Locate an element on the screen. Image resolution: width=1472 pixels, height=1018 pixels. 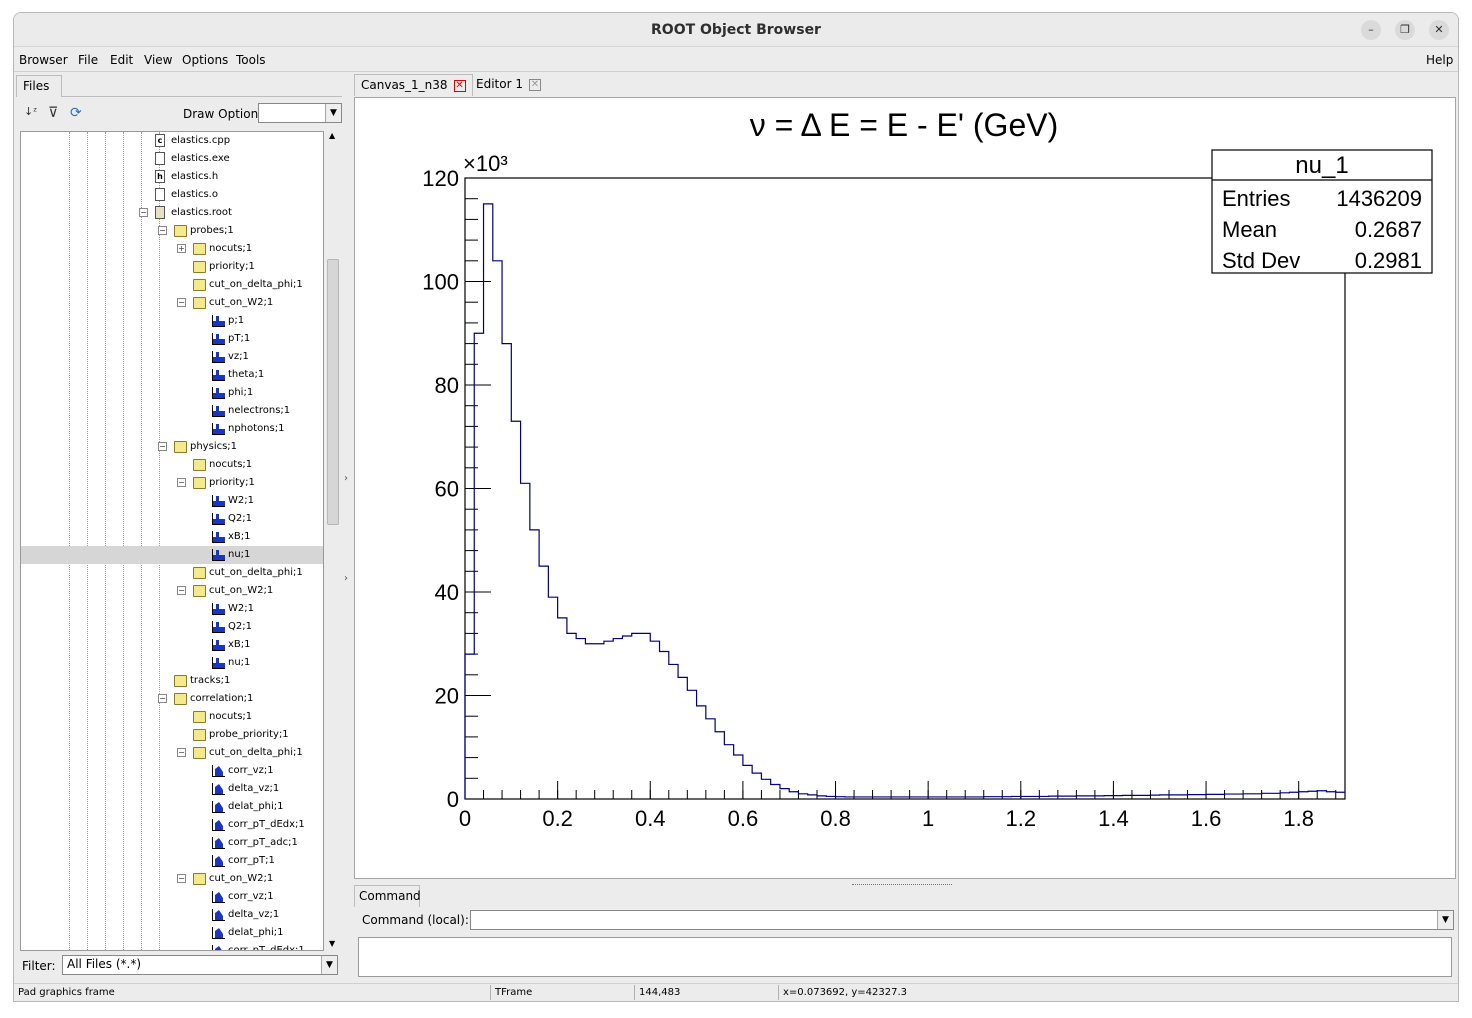
scroll-up-icon: ▲ is located at coordinates (332, 135).